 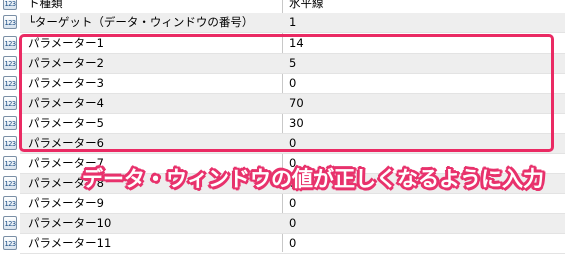 What do you see at coordinates (70, 243) in the screenshot?
I see `property-name: パラメーター11` at bounding box center [70, 243].